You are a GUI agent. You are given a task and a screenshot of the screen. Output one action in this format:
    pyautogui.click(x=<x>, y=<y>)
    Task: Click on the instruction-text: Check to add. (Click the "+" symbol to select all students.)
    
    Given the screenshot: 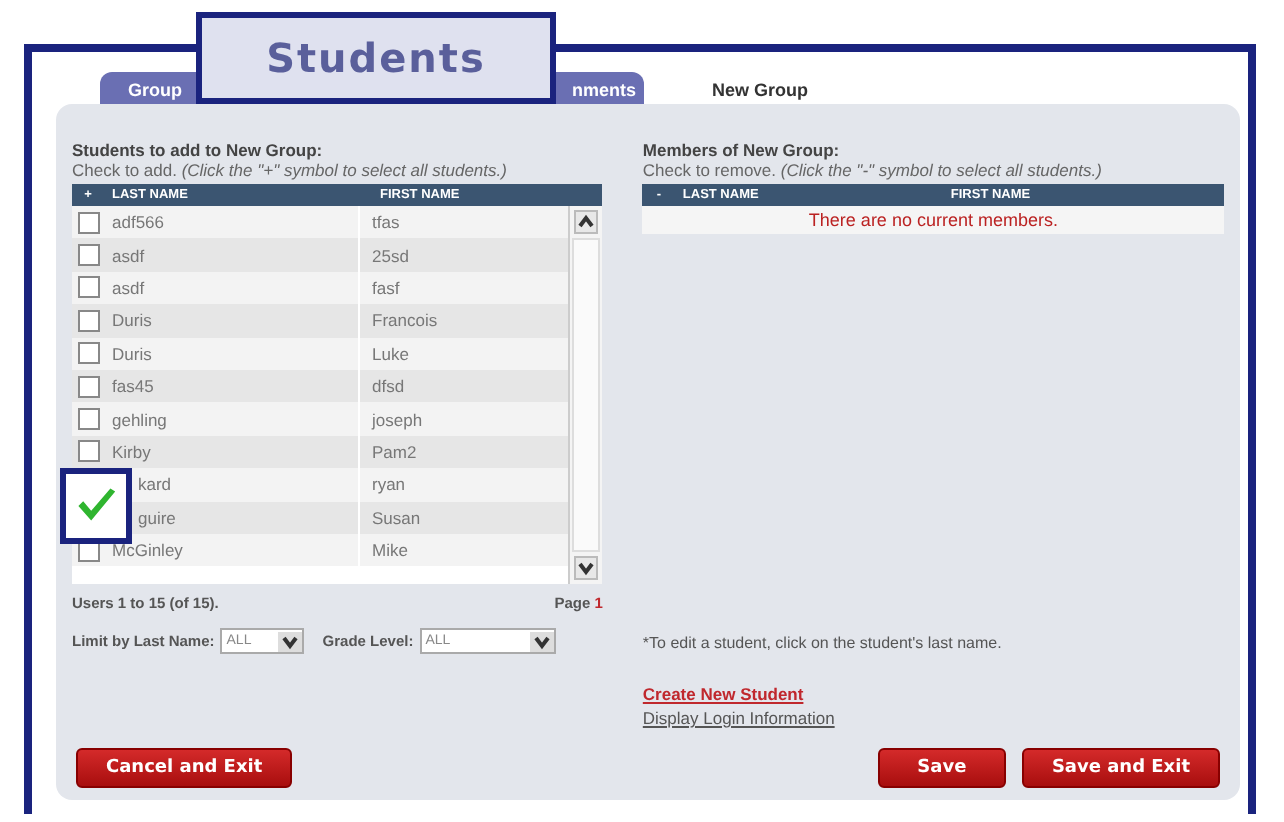 What is the action you would take?
    pyautogui.click(x=290, y=170)
    